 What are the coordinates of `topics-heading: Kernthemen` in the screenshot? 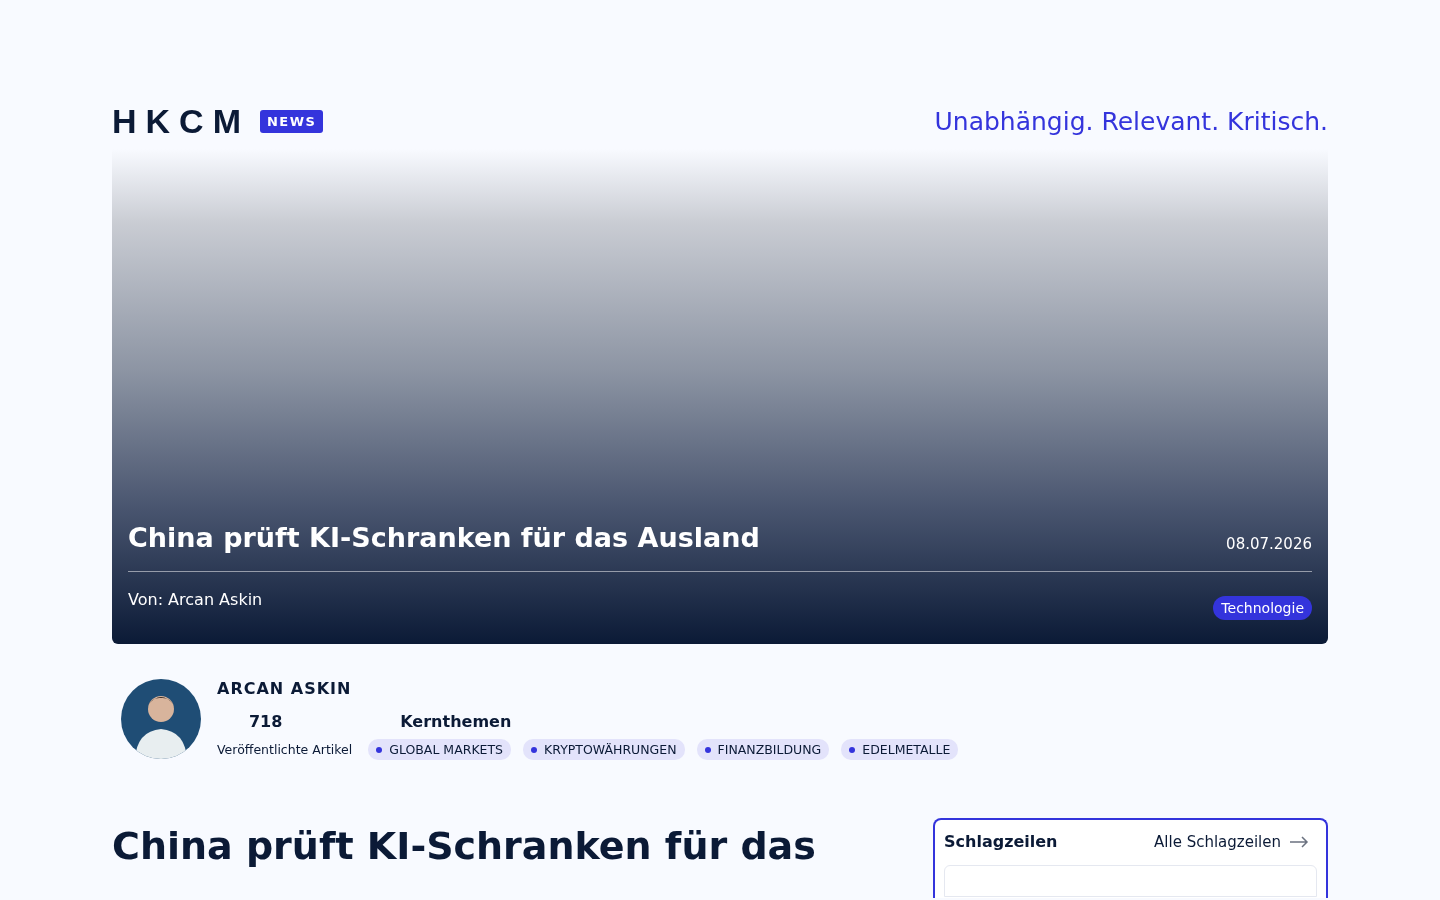 It's located at (456, 721).